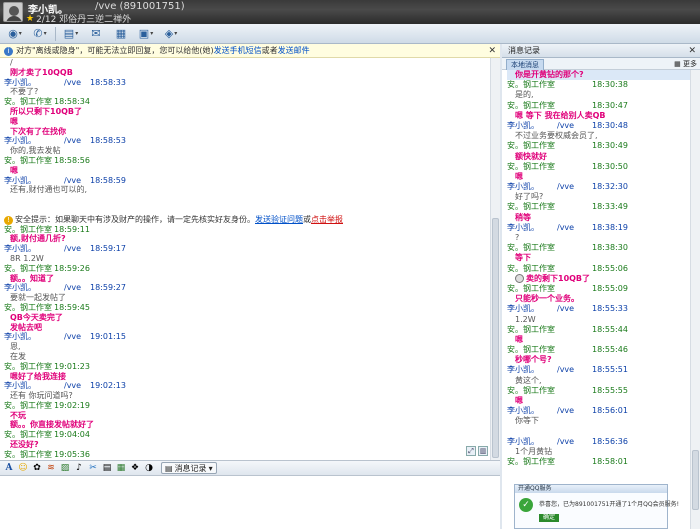 This screenshot has width=700, height=529. I want to click on message-time: 18:56:01, so click(610, 411).